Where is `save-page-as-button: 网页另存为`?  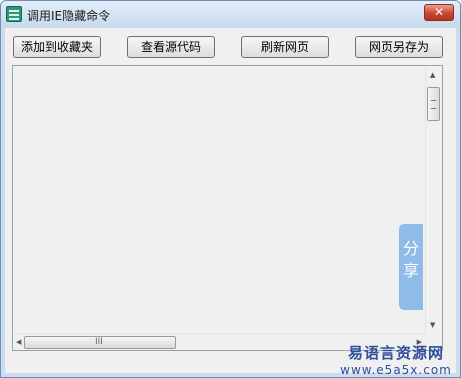
save-page-as-button: 网页另存为 is located at coordinates (399, 47).